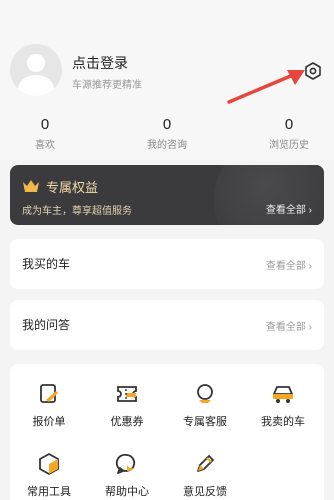 This screenshot has height=500, width=334. What do you see at coordinates (205, 492) in the screenshot?
I see `tool-feedback-label: 意见反馈` at bounding box center [205, 492].